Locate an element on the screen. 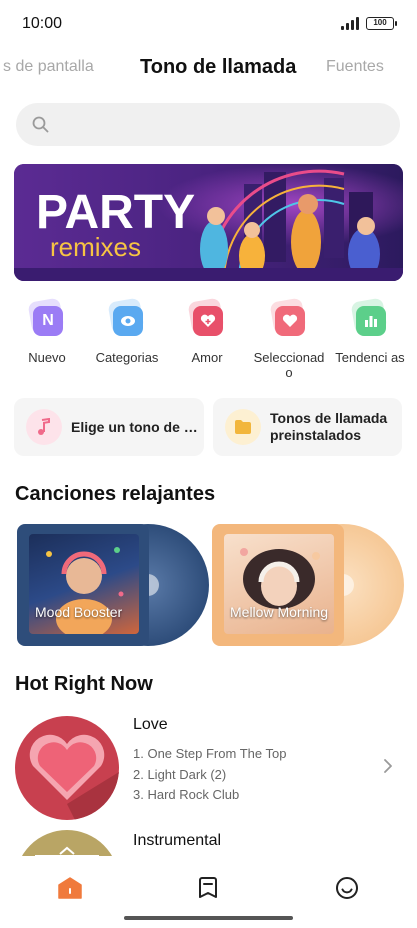 The width and height of the screenshot is (417, 928). search-input is located at coordinates (208, 124).